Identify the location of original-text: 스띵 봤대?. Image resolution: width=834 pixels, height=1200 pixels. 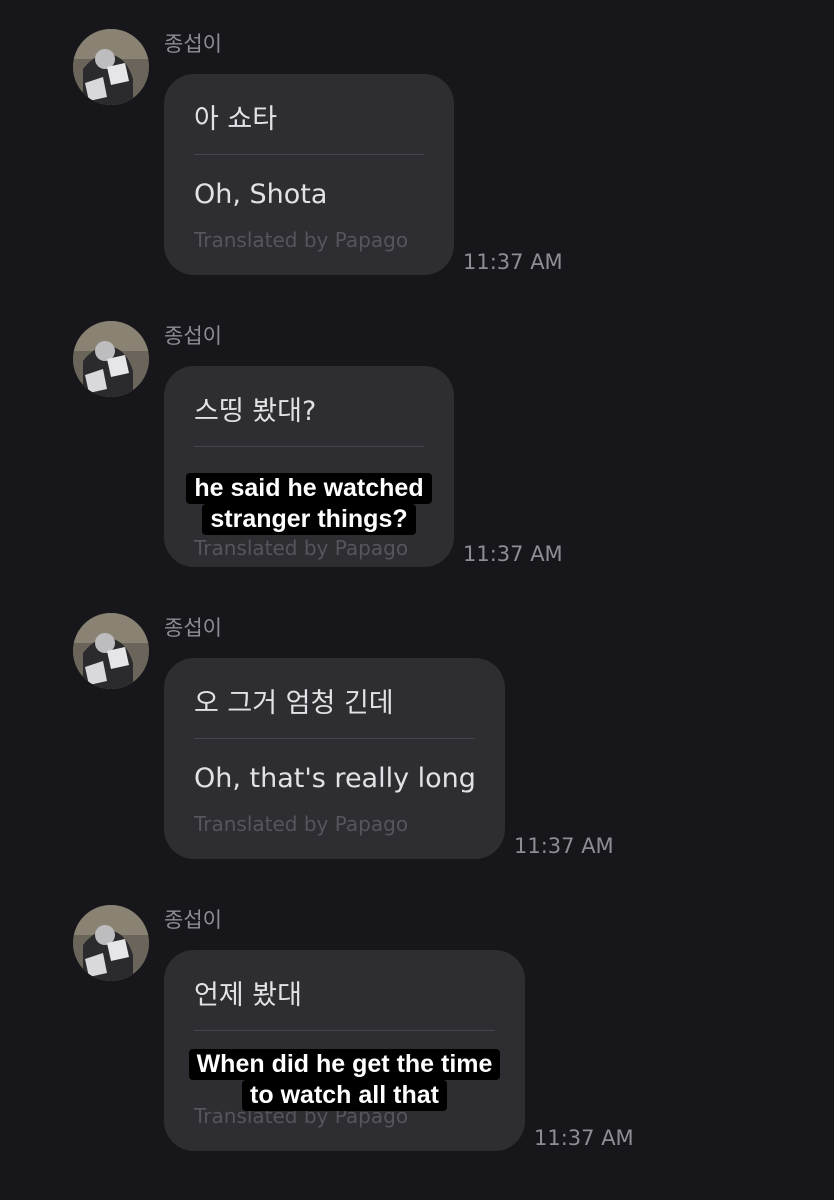
(255, 411).